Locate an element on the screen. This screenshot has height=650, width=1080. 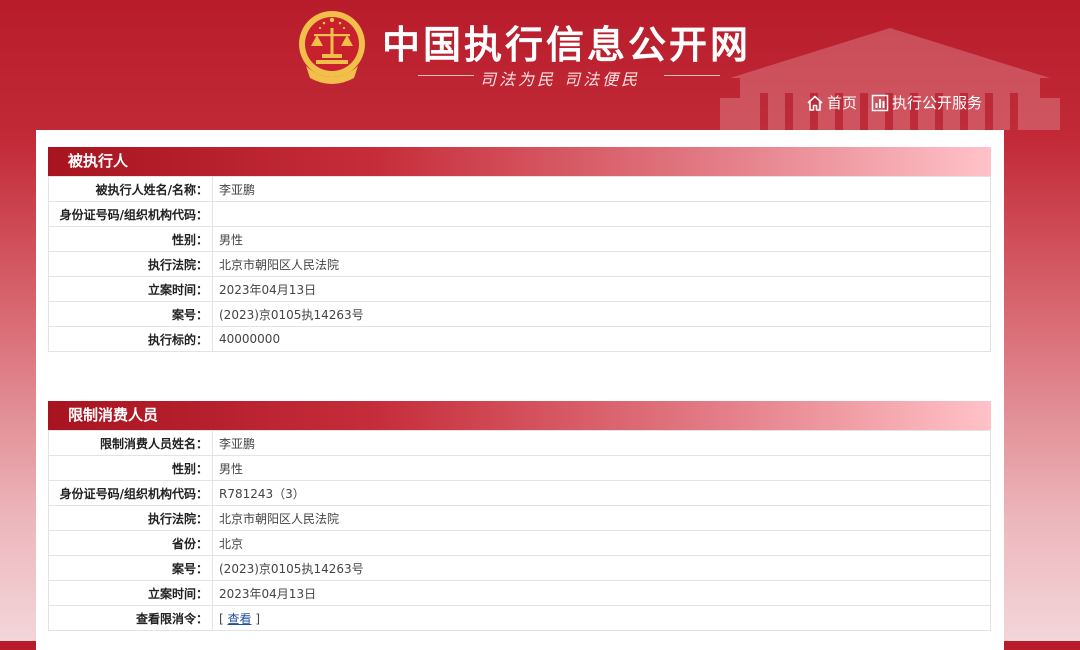
field-label: 执行标的： is located at coordinates (130, 339).